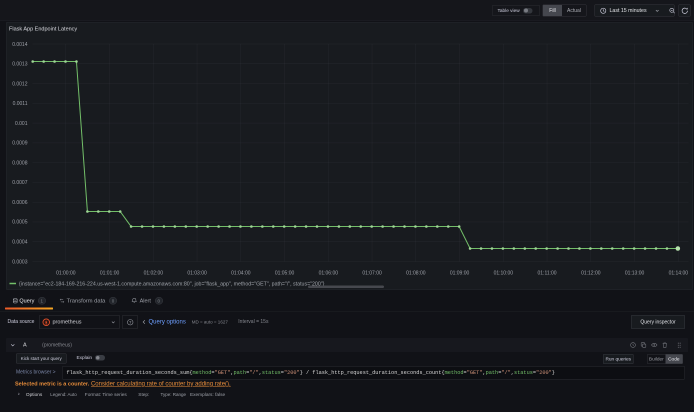 Image resolution: width=694 pixels, height=412 pixels. What do you see at coordinates (20, 183) in the screenshot?
I see `svg-text: 0.0007` at bounding box center [20, 183].